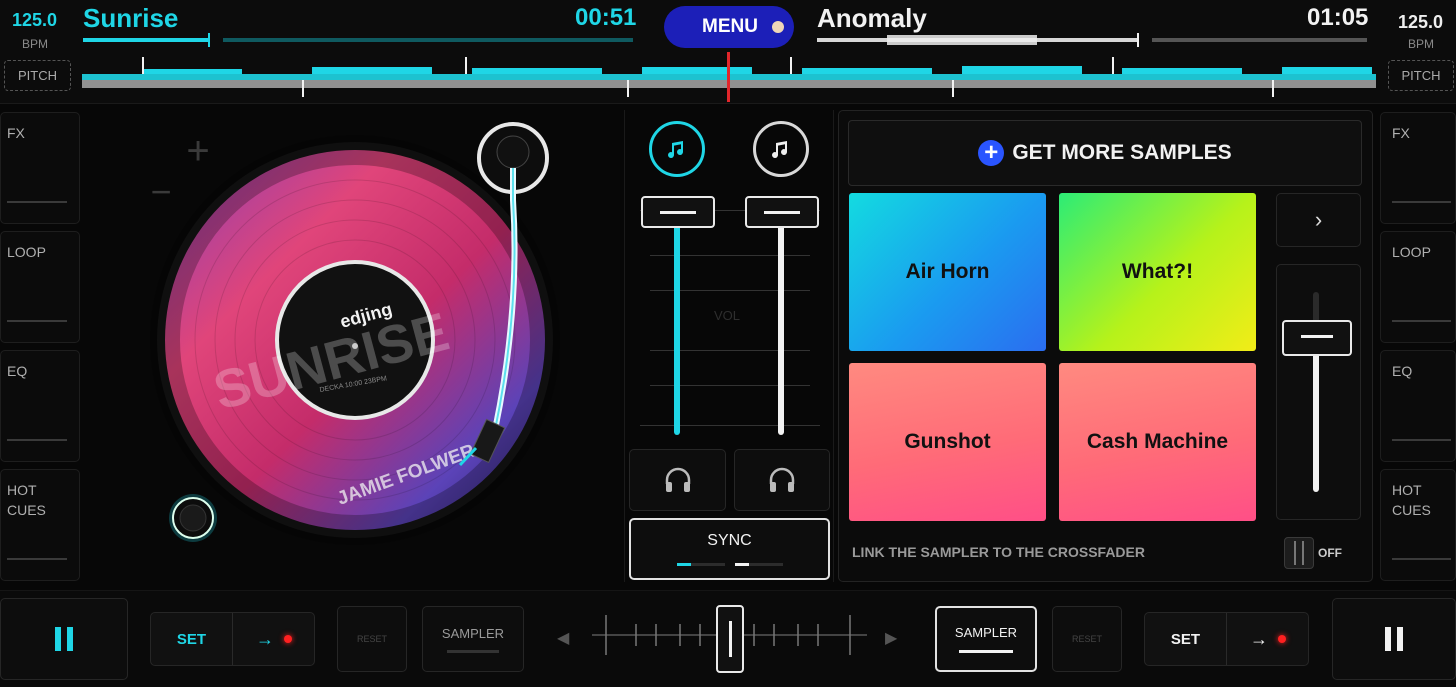 The width and height of the screenshot is (1456, 687). I want to click on right-bpm-value: 125.0, so click(1421, 22).